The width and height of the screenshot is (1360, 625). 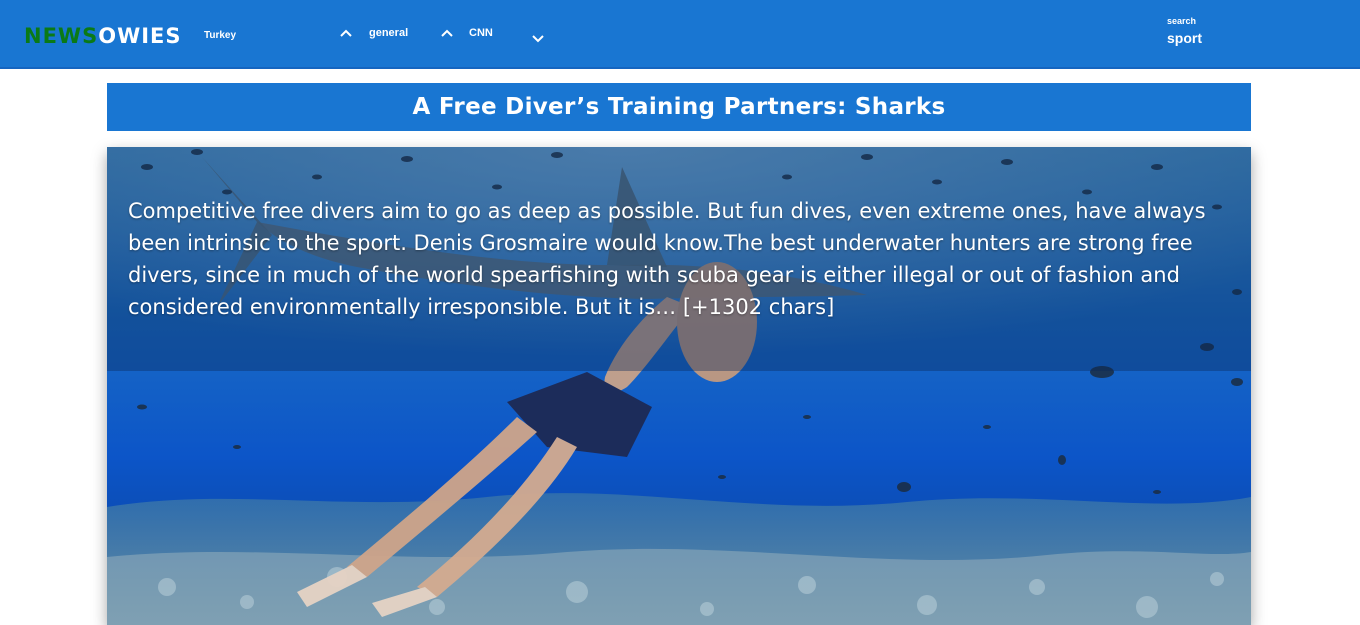 What do you see at coordinates (220, 35) in the screenshot?
I see `country-label: Turkey` at bounding box center [220, 35].